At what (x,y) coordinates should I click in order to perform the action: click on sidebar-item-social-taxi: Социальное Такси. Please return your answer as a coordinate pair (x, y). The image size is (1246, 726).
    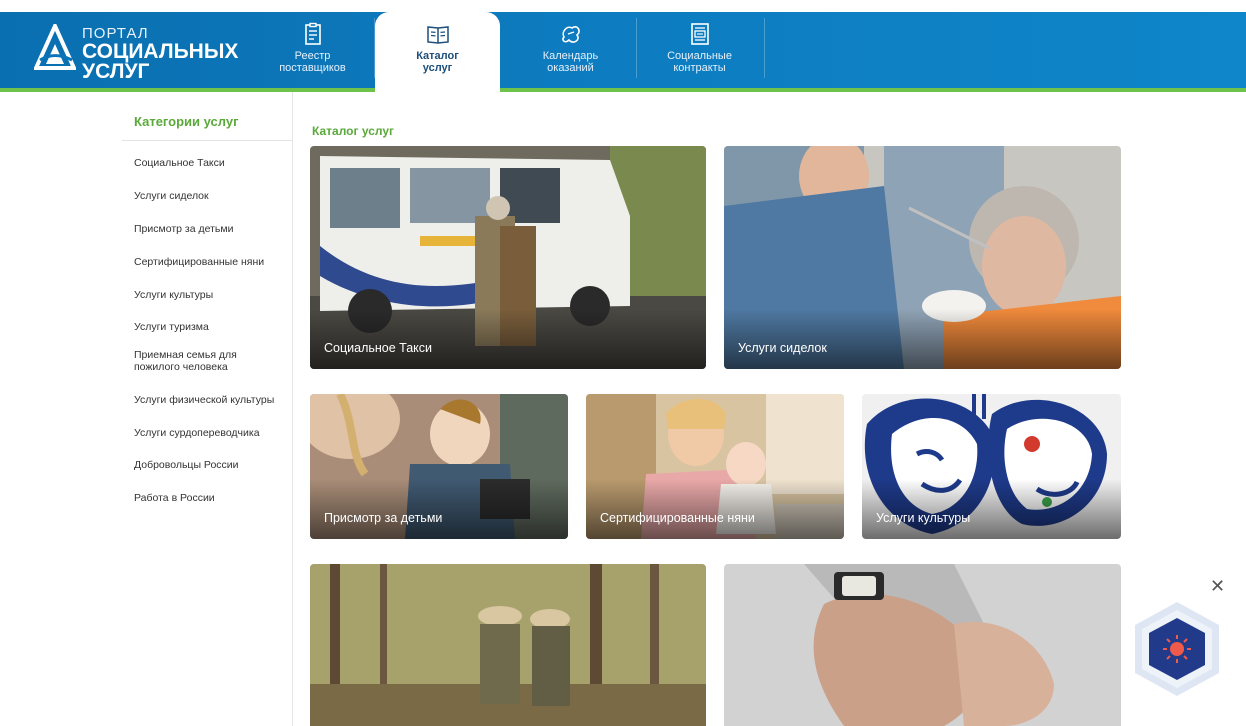
    Looking at the image, I should click on (209, 163).